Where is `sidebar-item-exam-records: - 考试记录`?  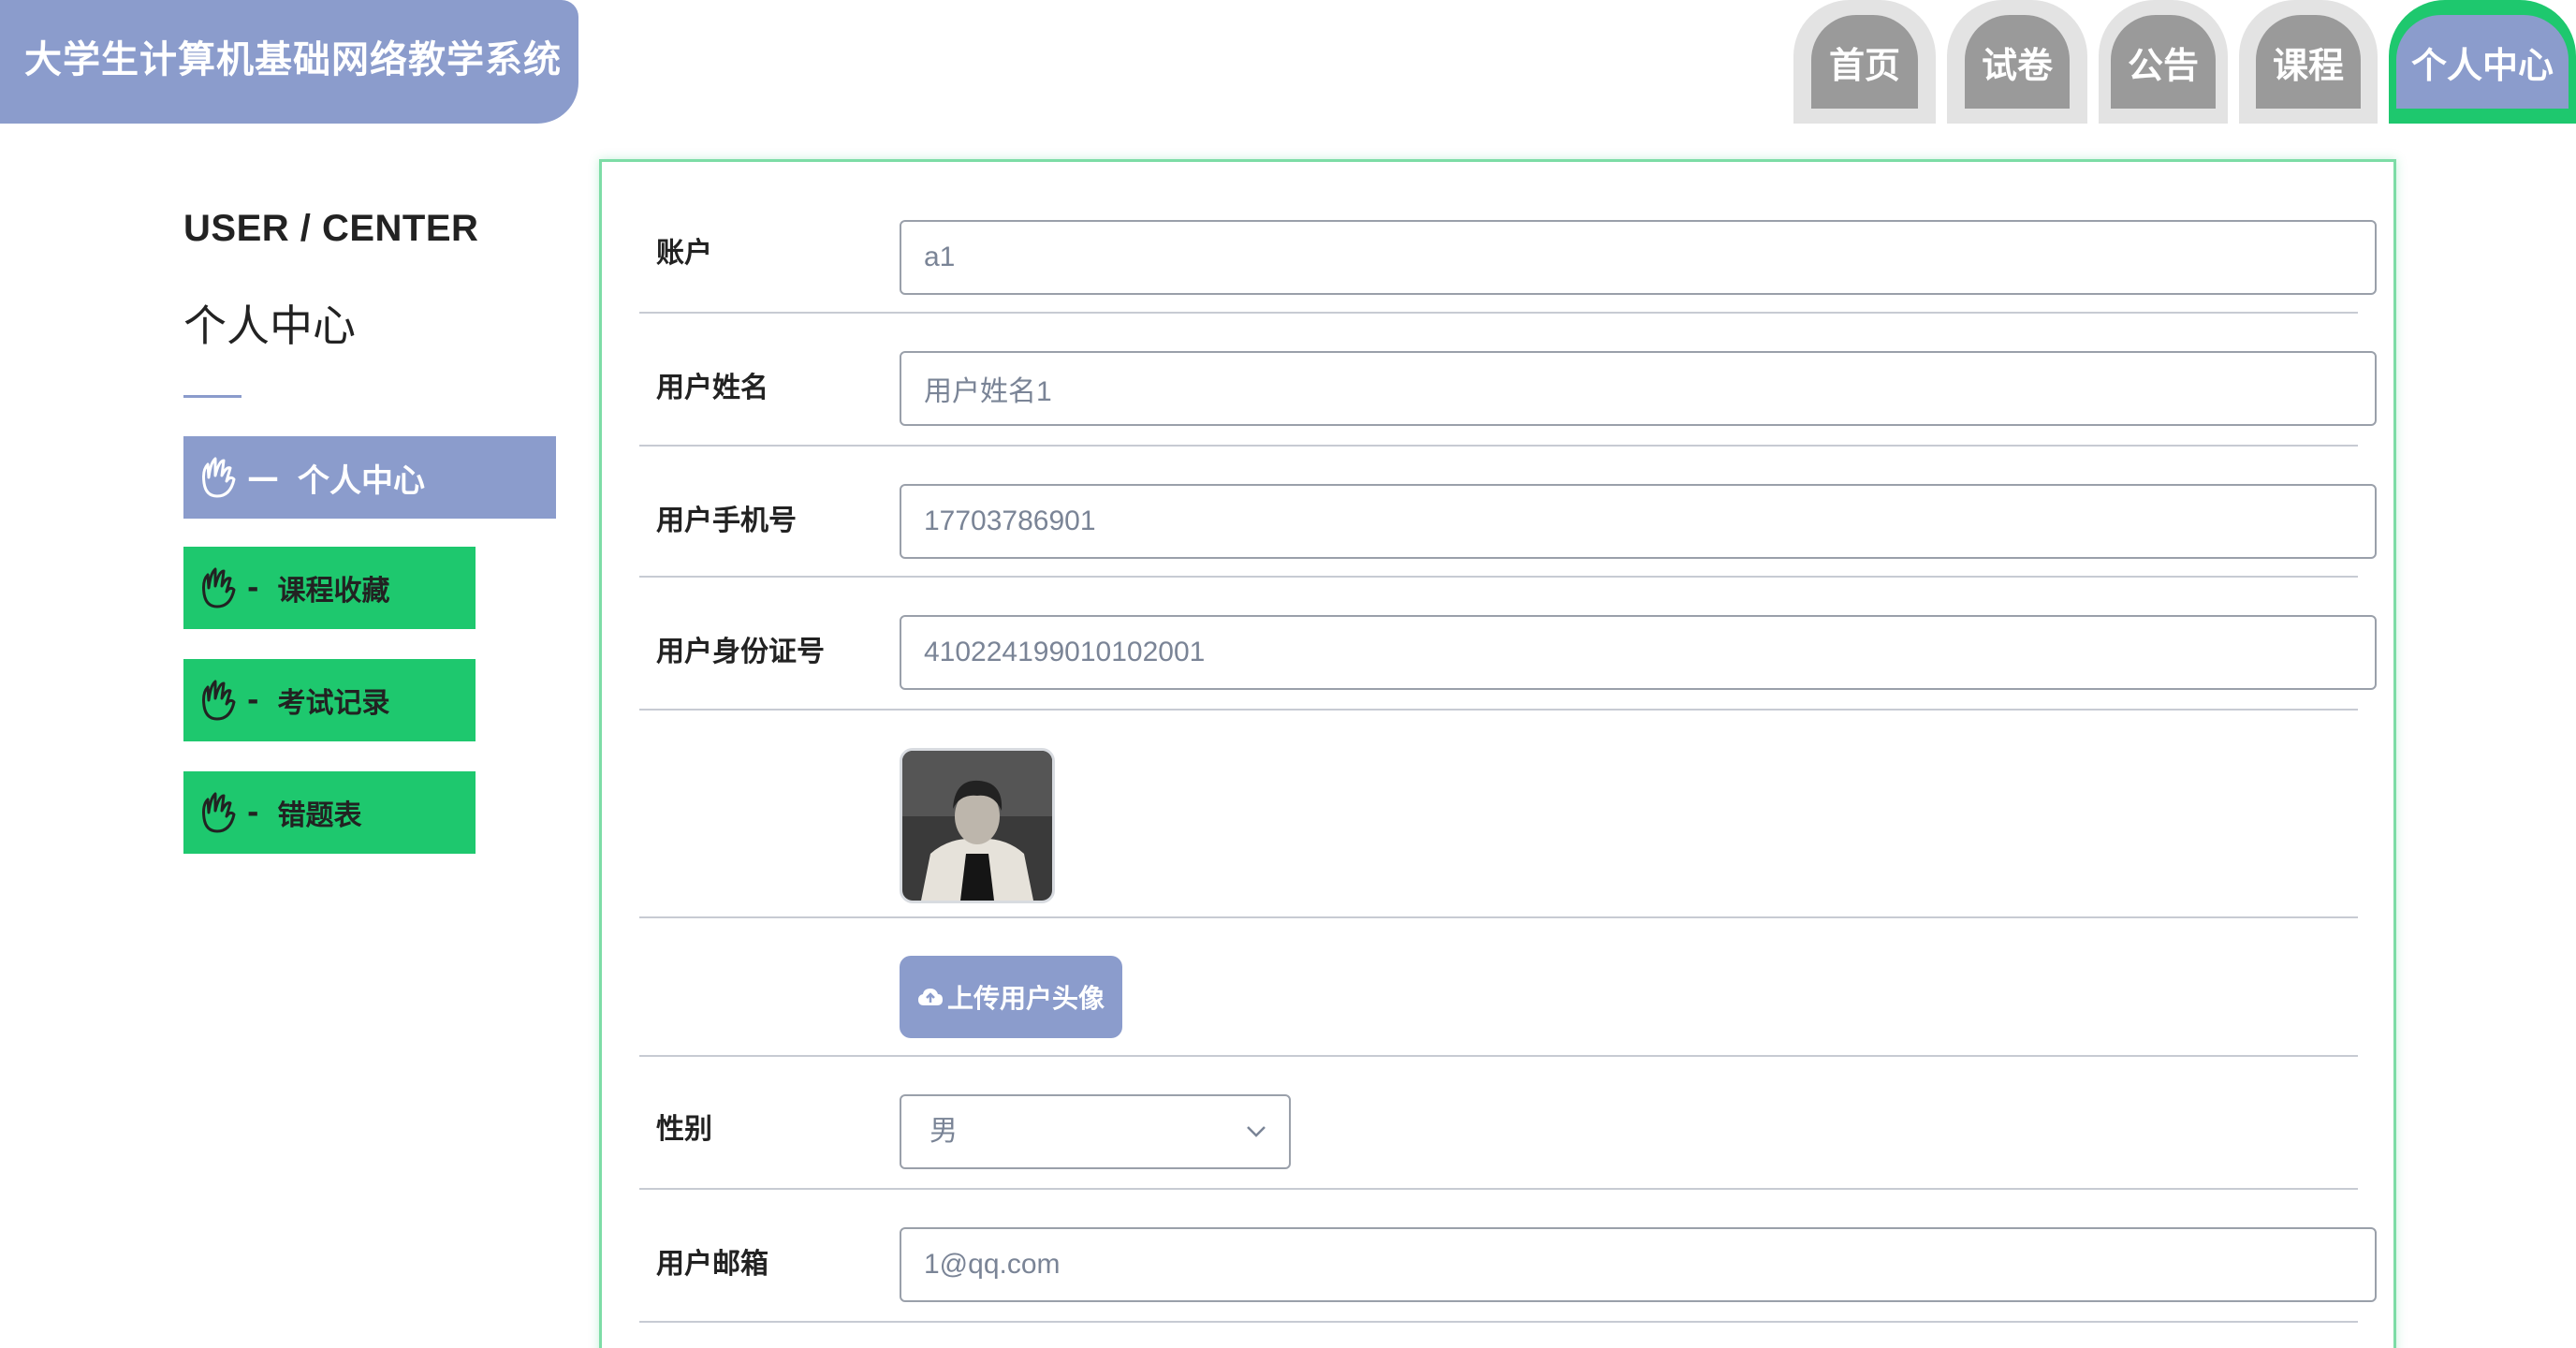 sidebar-item-exam-records: - 考试记录 is located at coordinates (330, 700).